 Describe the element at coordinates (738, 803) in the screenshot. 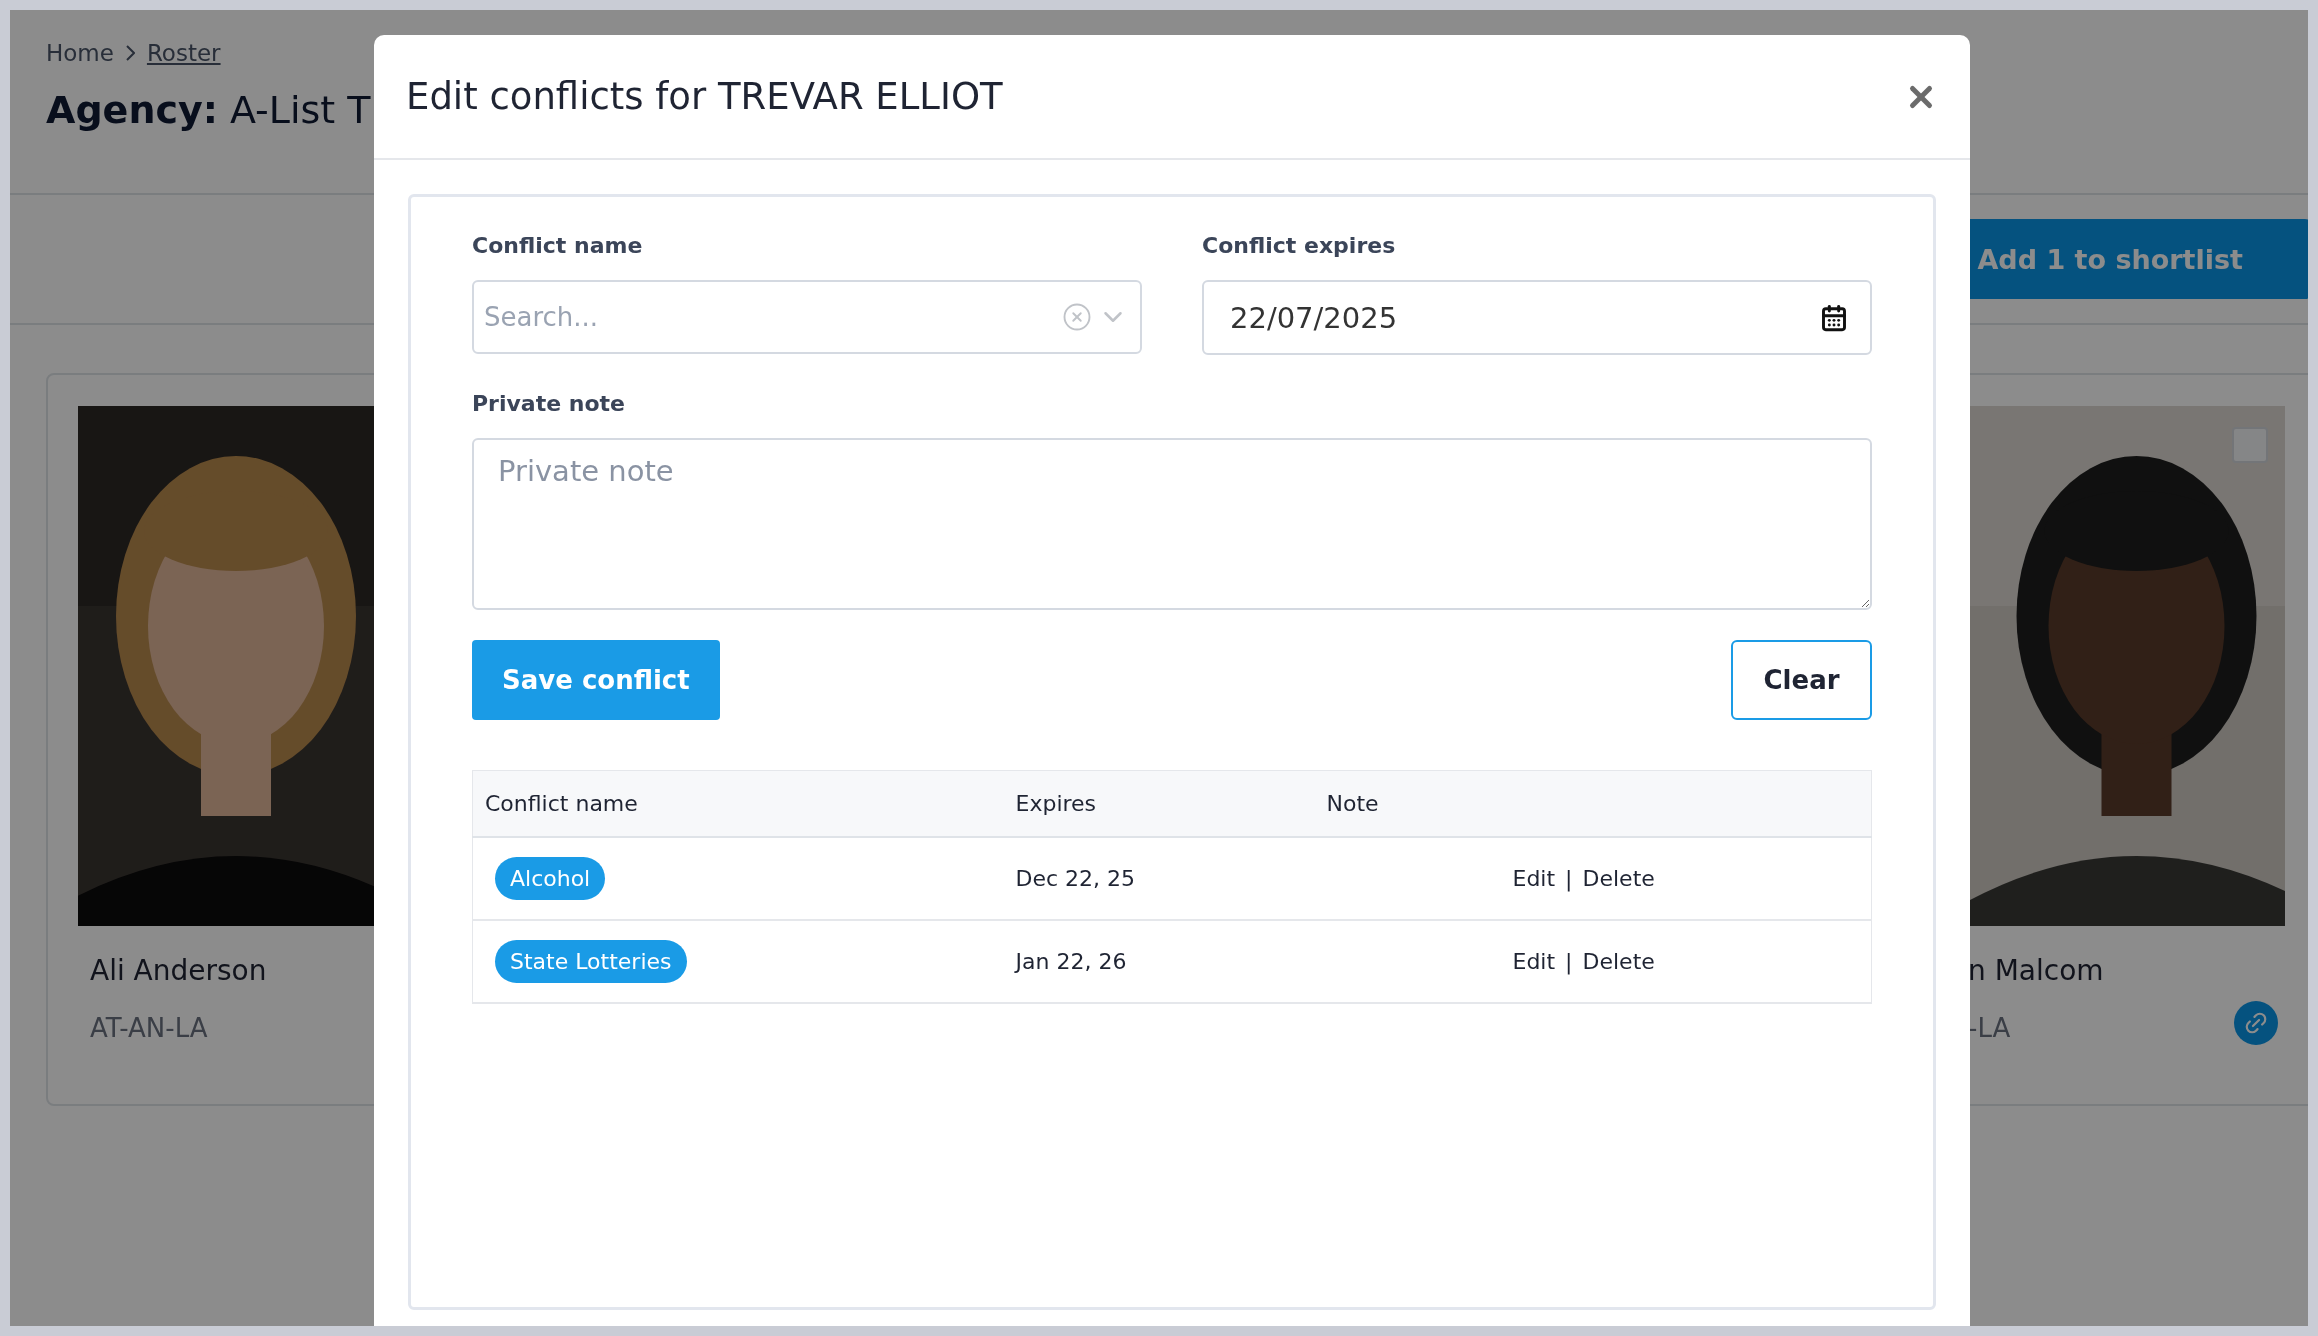

I see `column-header: Conflict name` at that location.